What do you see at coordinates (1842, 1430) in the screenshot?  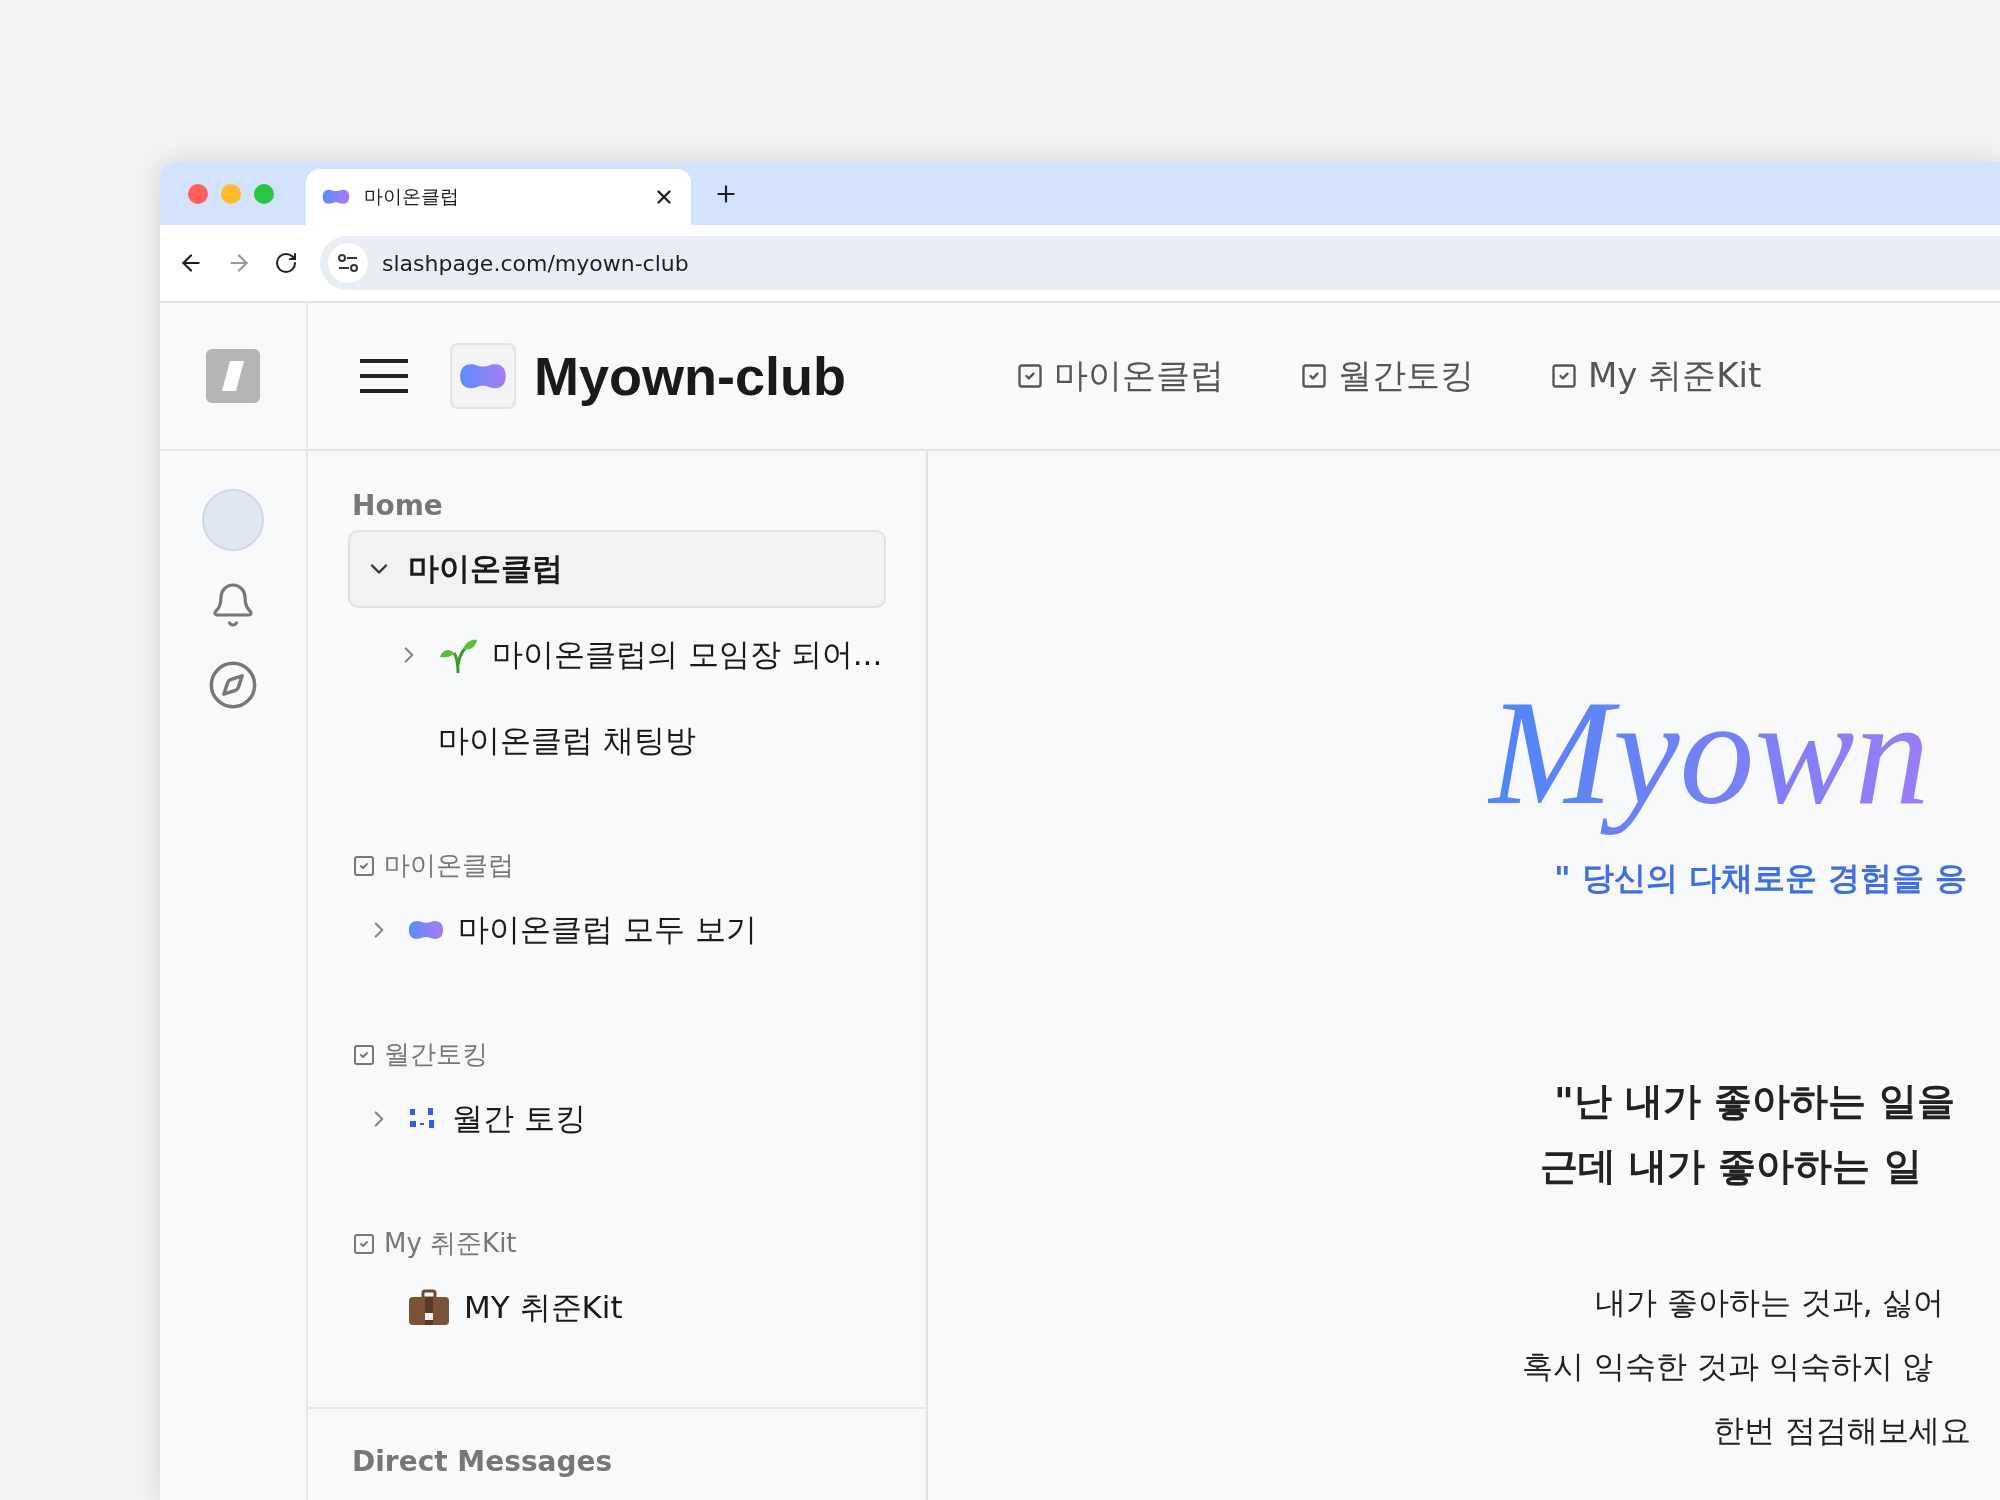 I see `body-line: 한번 점검해보세요` at bounding box center [1842, 1430].